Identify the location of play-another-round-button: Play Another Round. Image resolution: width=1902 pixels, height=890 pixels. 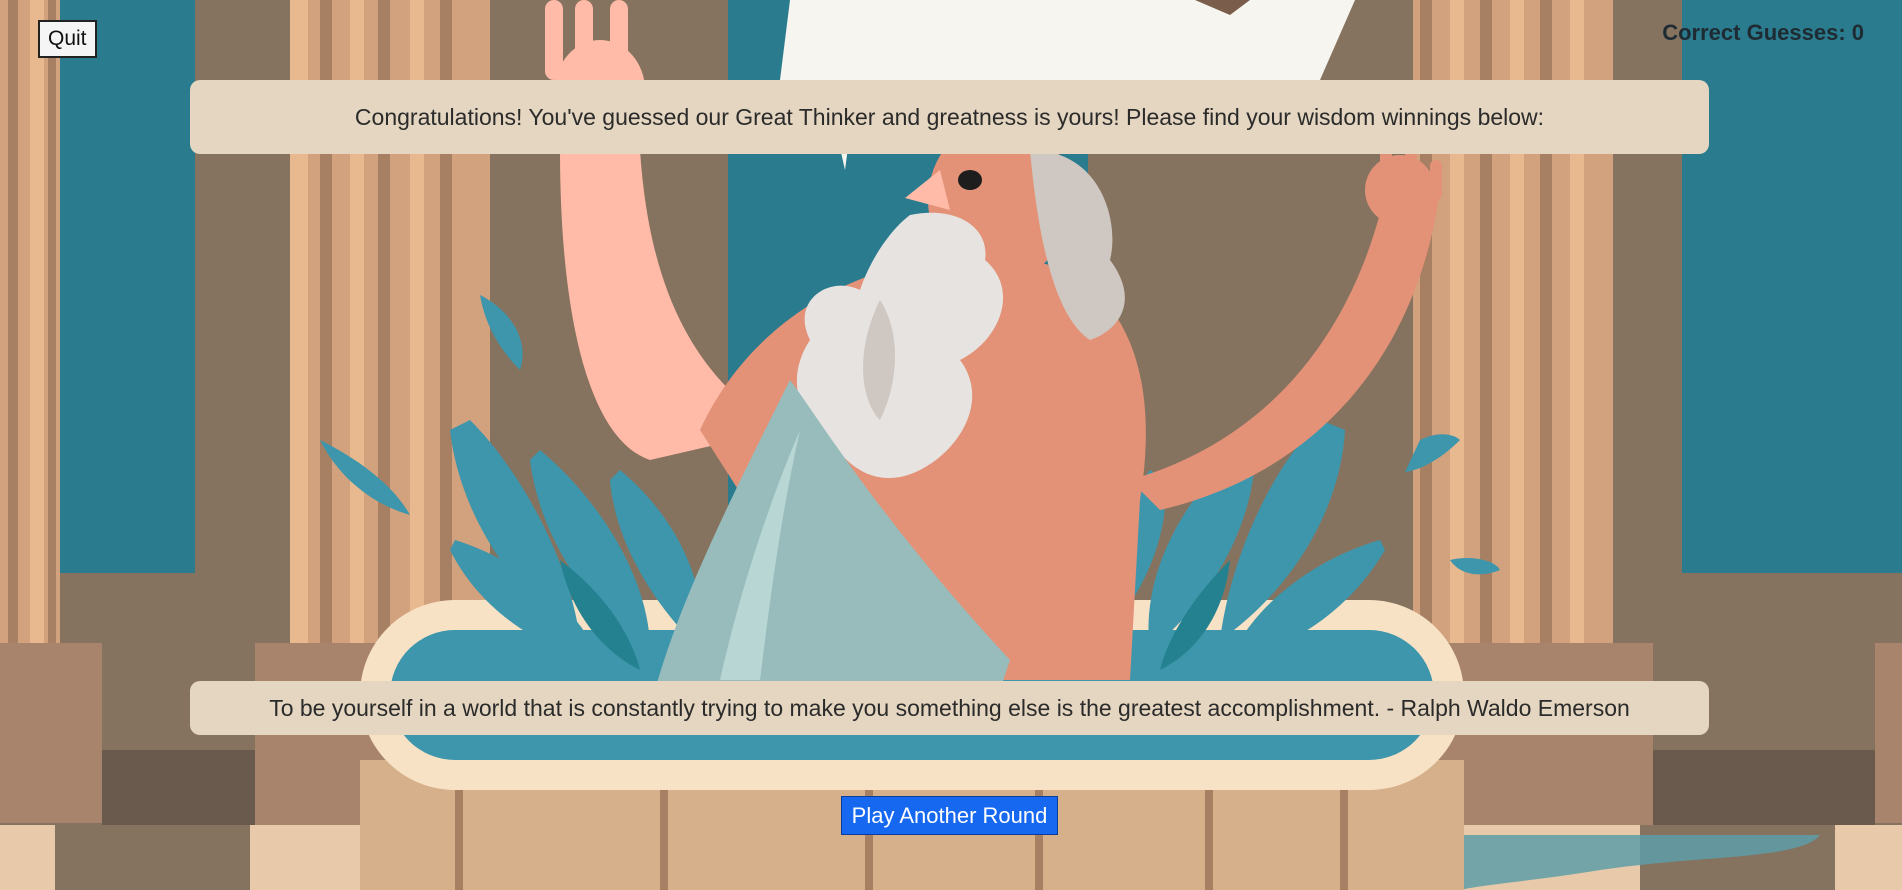
(949, 815).